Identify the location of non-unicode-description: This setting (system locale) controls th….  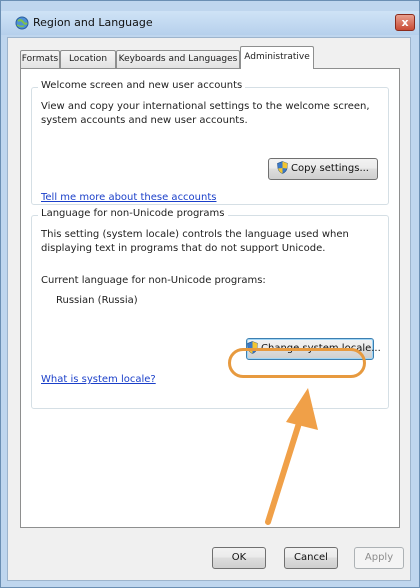
(195, 241).